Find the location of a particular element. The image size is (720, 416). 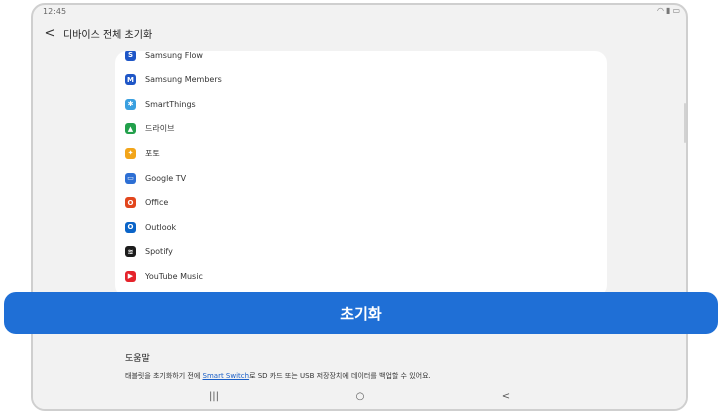

help-text-after: 로 SD 카드 또는 USB 저장장치에 데이터를 백업할 수 있어요. is located at coordinates (340, 376).